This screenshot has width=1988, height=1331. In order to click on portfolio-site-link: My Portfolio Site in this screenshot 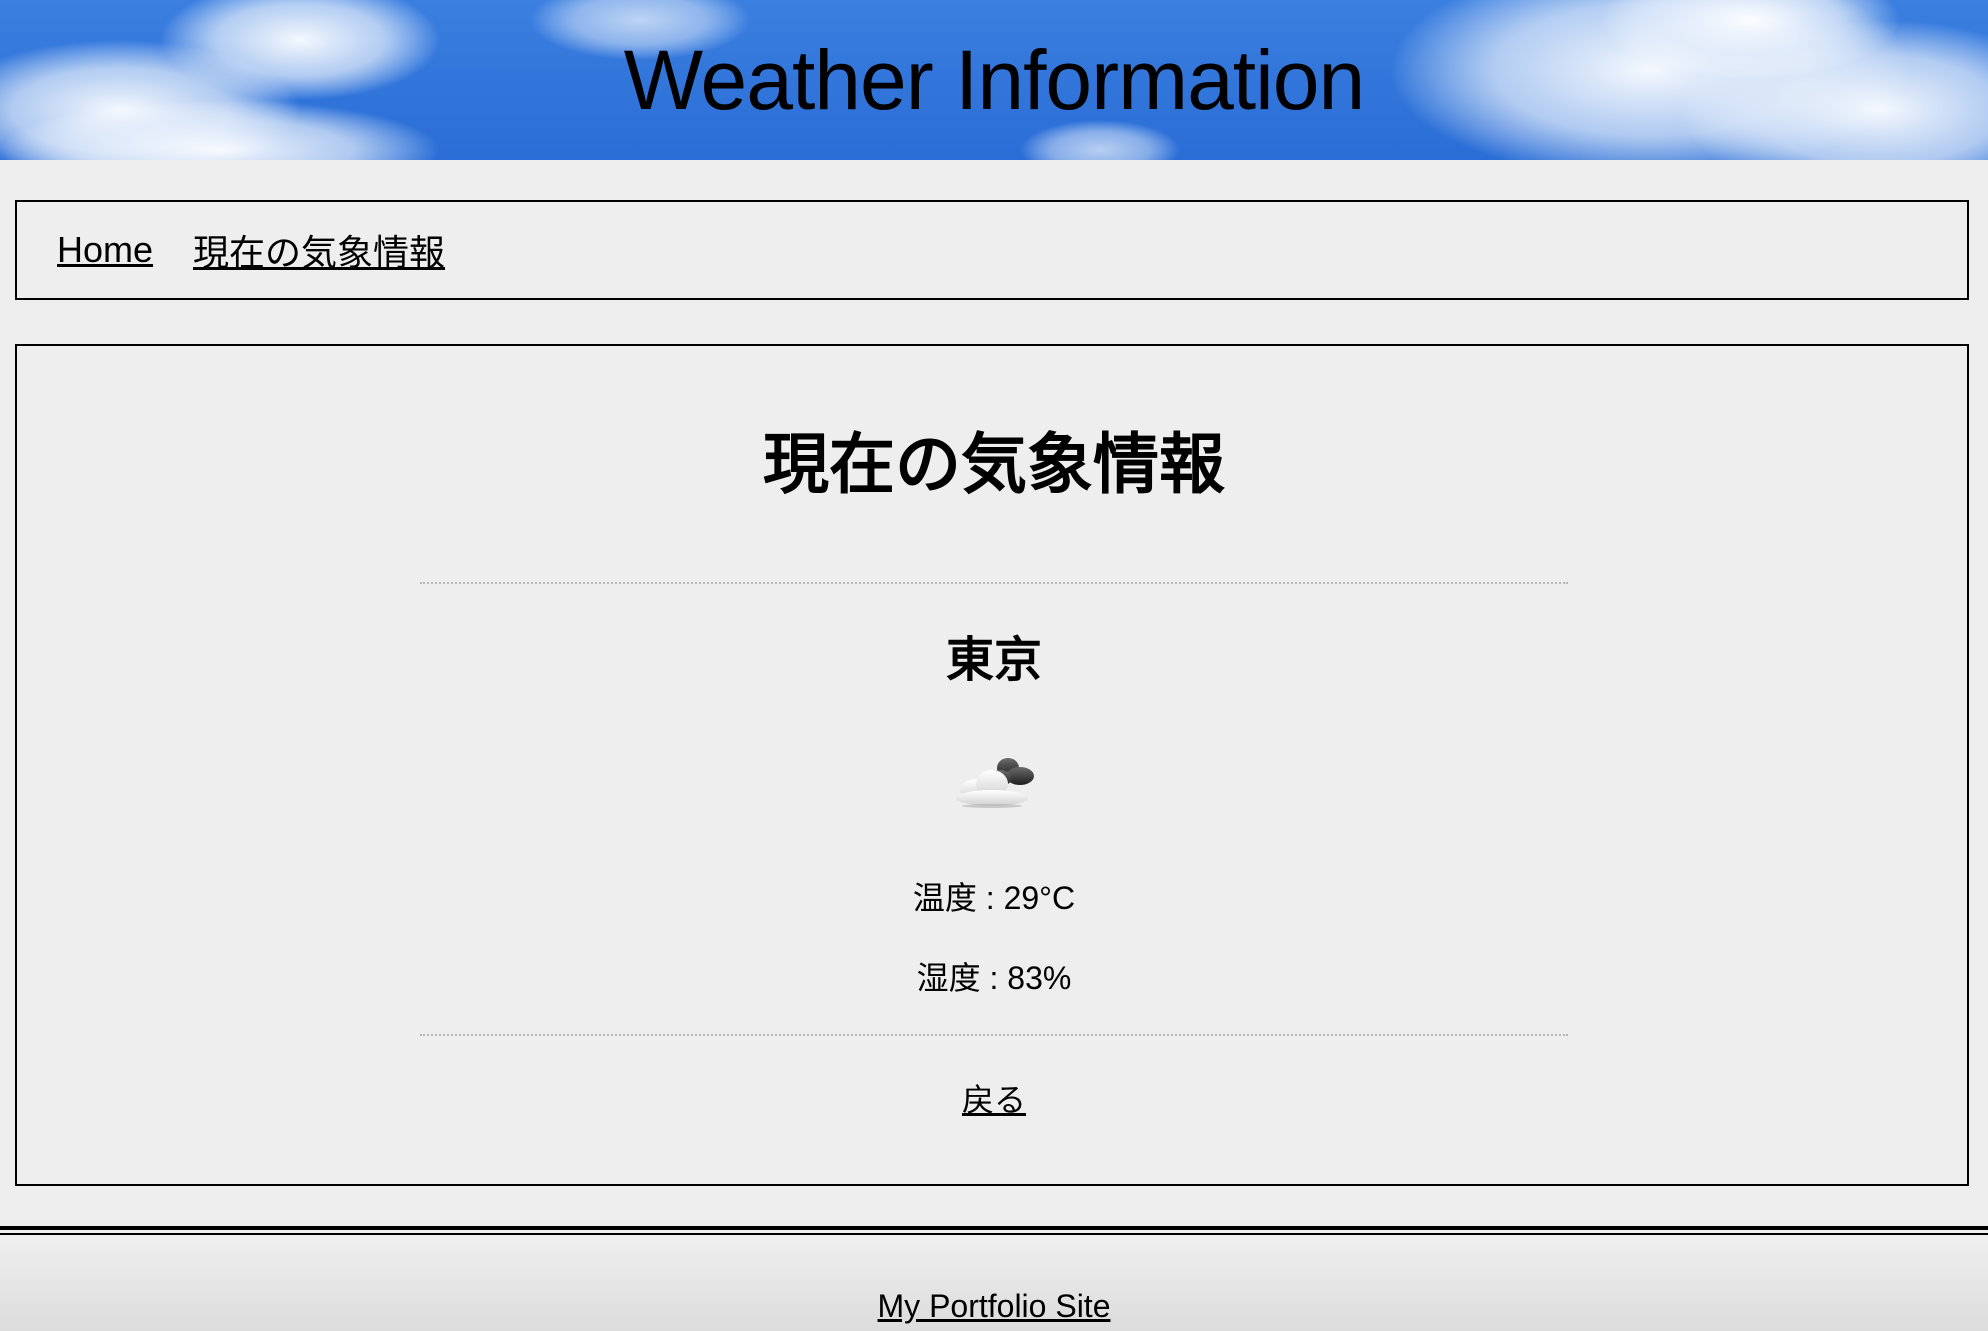, I will do `click(994, 1306)`.